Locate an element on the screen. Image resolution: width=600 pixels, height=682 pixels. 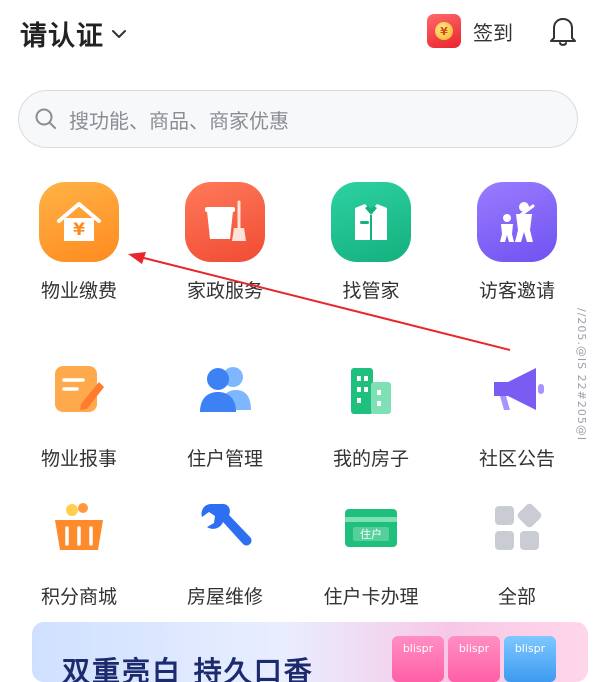
coin-icon: ¥ is located at coordinates (444, 31).